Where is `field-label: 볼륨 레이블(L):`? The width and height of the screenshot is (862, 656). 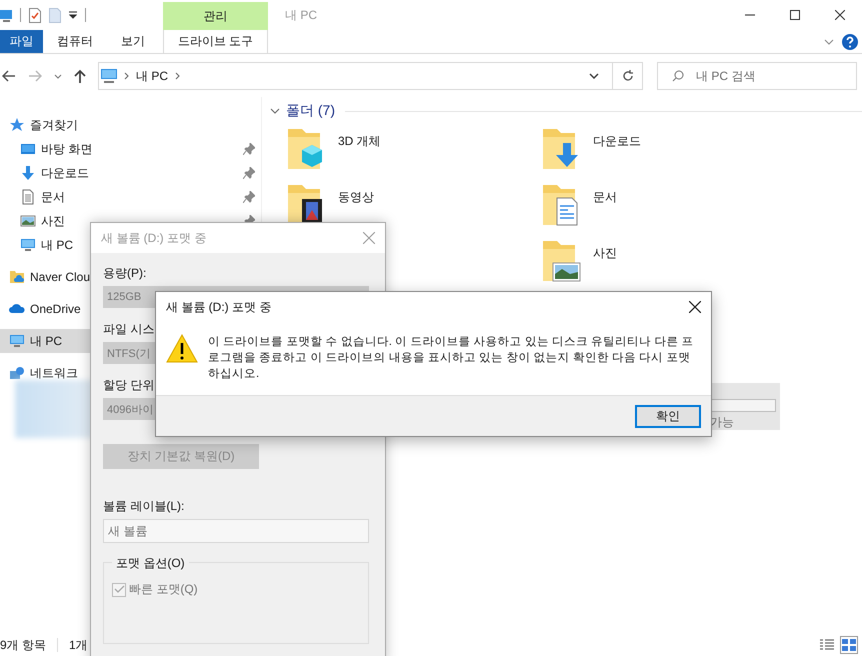
field-label: 볼륨 레이블(L): is located at coordinates (144, 506).